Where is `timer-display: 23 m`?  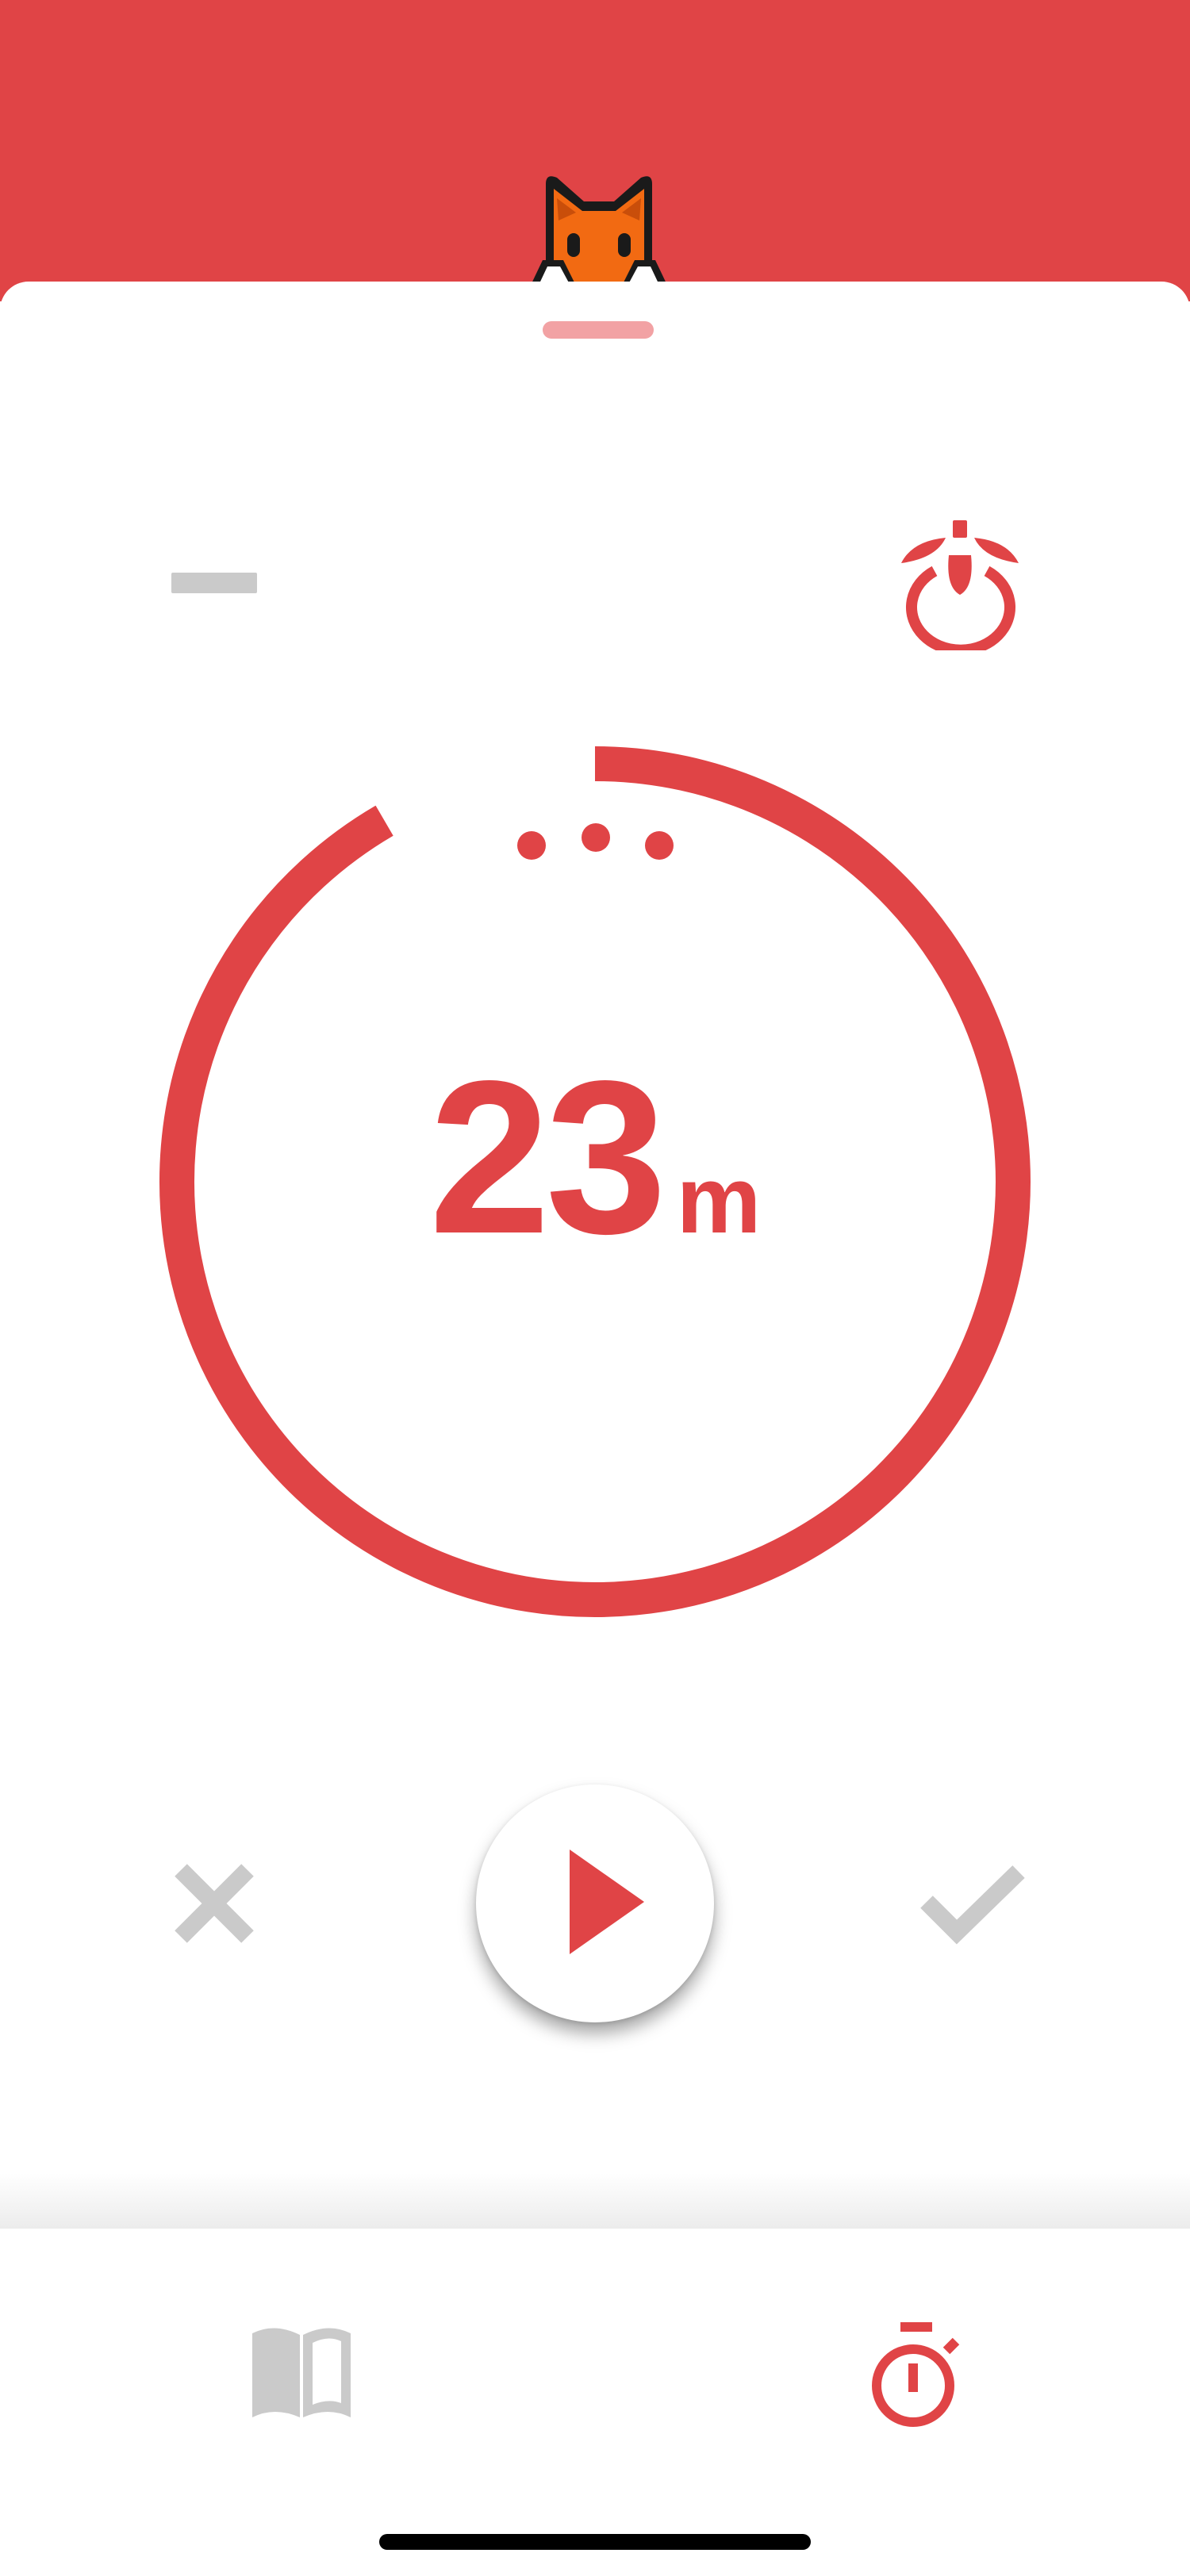 timer-display: 23 m is located at coordinates (595, 1158).